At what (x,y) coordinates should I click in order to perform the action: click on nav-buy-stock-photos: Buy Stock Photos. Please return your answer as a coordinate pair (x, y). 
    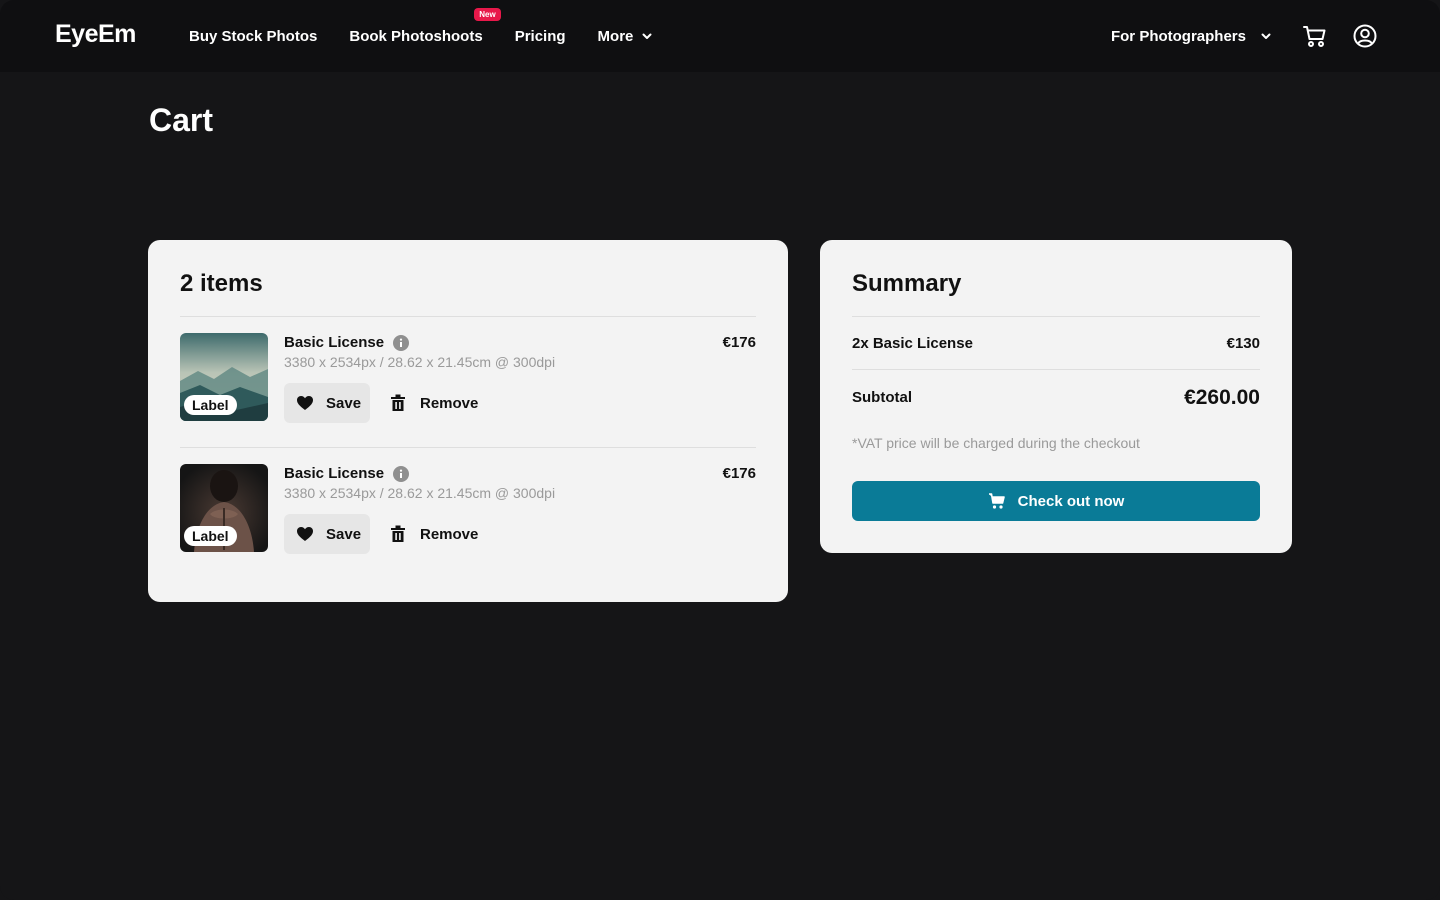
    Looking at the image, I should click on (253, 36).